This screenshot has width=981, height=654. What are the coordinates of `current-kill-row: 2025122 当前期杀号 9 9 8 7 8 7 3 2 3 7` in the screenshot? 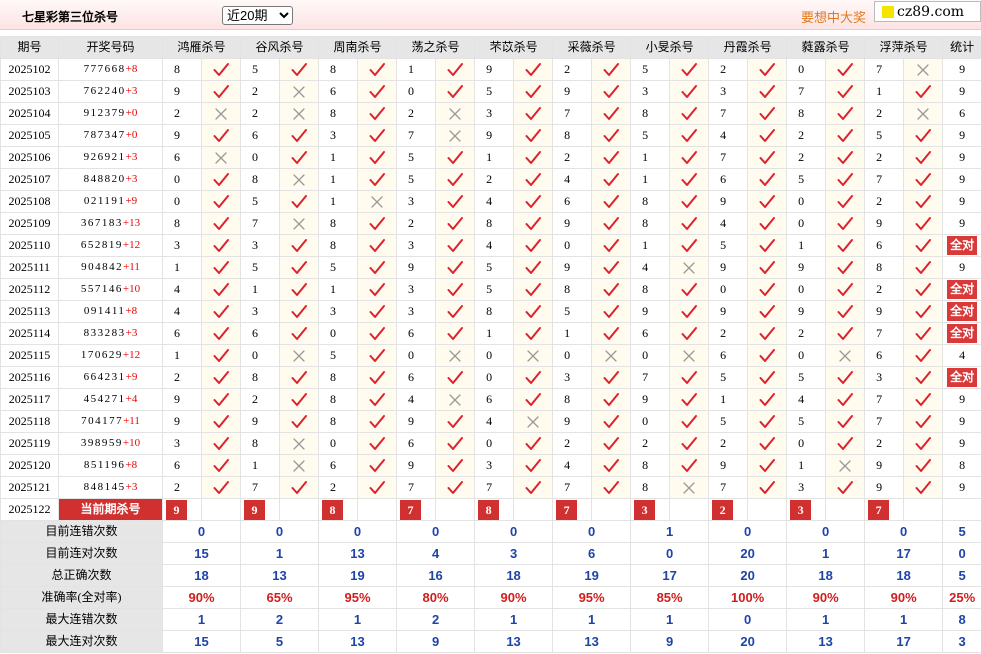 It's located at (490, 509).